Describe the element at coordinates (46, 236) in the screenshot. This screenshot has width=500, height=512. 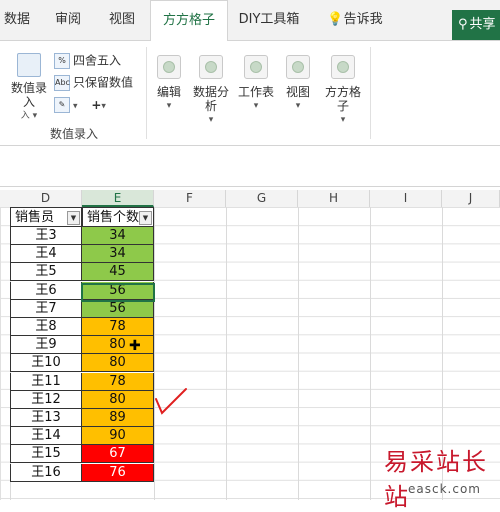
I see `salesperson-cell: 王3` at that location.